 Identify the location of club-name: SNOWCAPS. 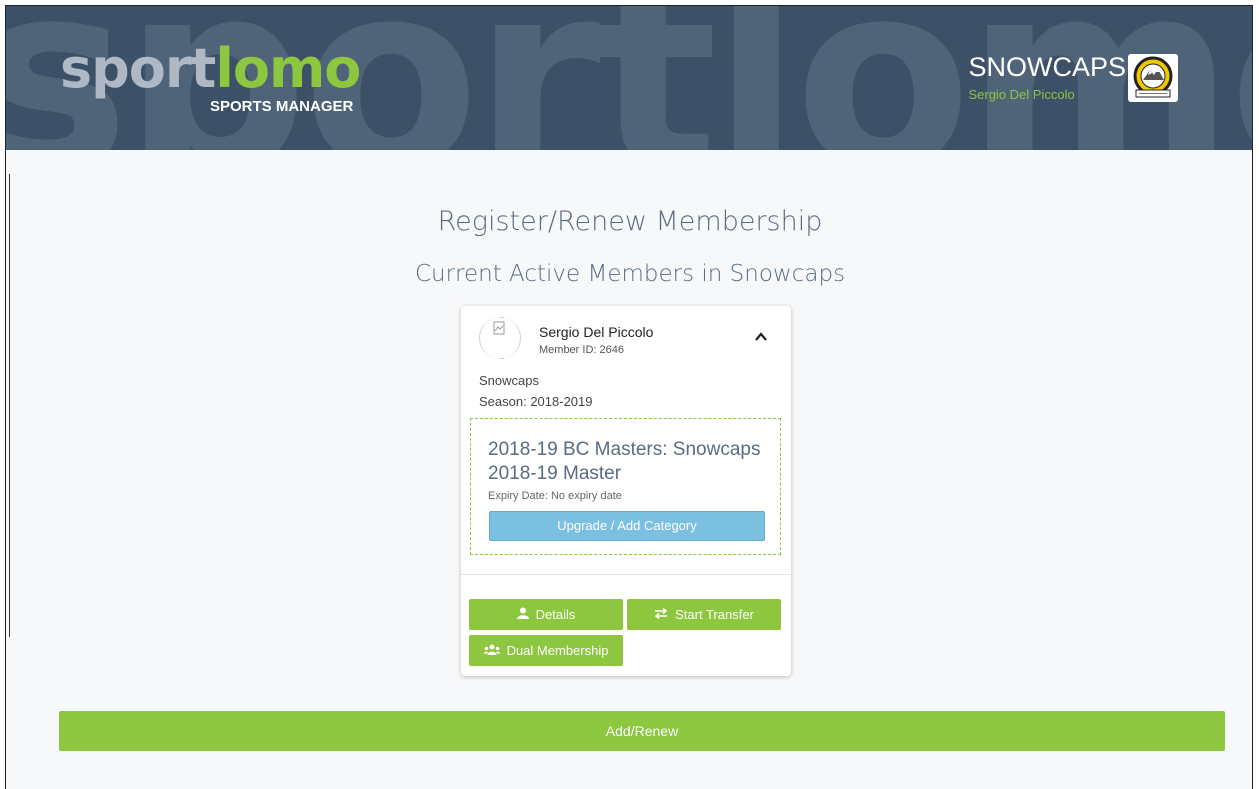
(1047, 67).